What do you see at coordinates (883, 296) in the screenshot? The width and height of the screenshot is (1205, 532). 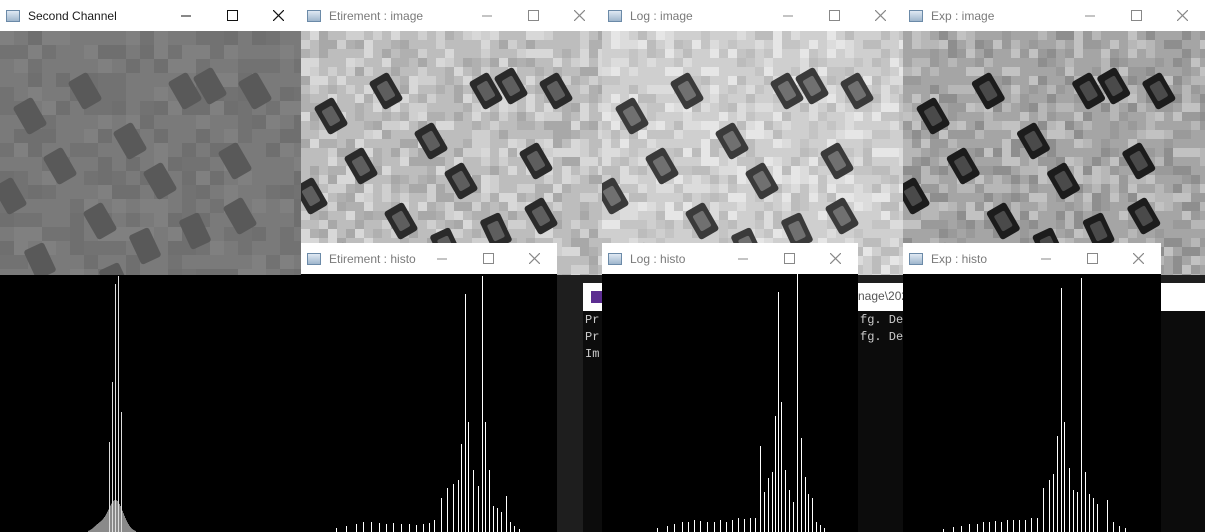 I see `console-path-text: nage\202` at bounding box center [883, 296].